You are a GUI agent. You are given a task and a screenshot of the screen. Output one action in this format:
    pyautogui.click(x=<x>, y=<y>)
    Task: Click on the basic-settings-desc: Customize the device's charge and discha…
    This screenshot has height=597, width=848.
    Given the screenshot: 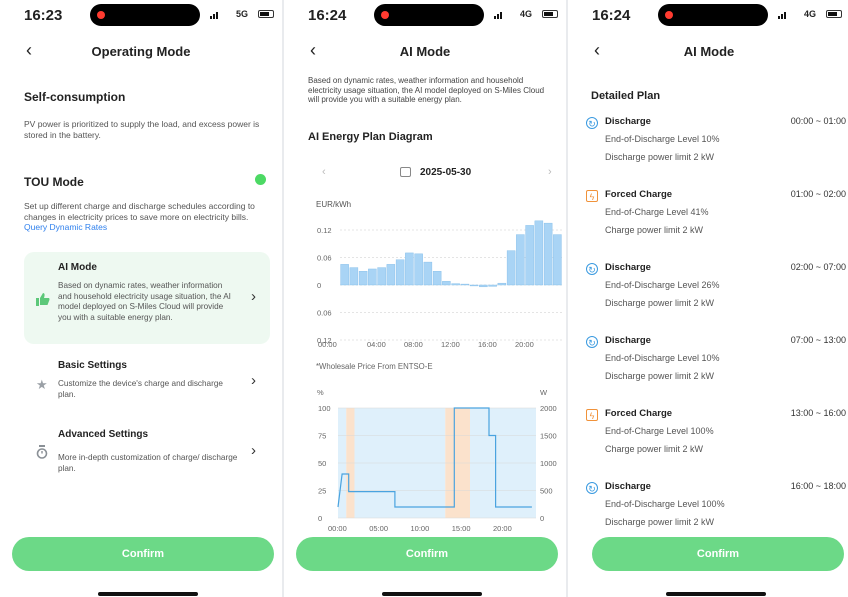 What is the action you would take?
    pyautogui.click(x=140, y=389)
    